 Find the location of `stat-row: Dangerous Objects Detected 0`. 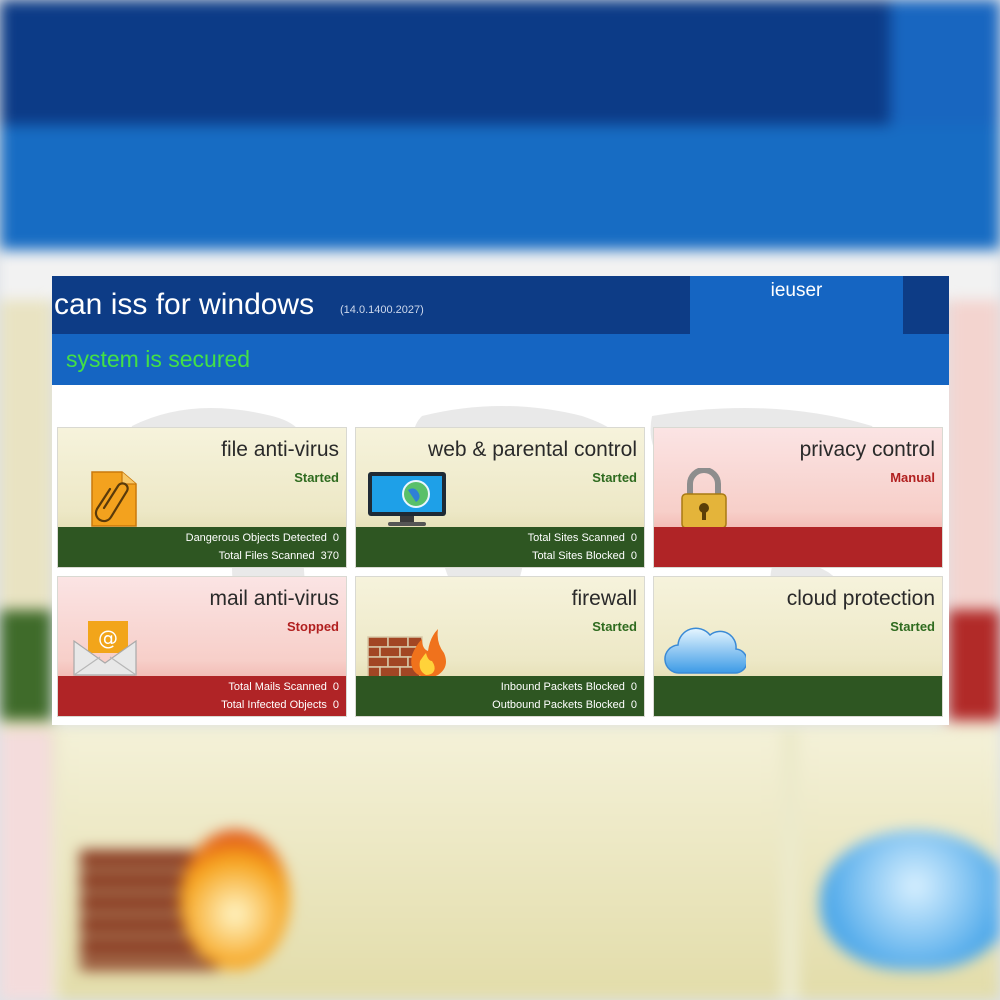

stat-row: Dangerous Objects Detected 0 is located at coordinates (262, 538).